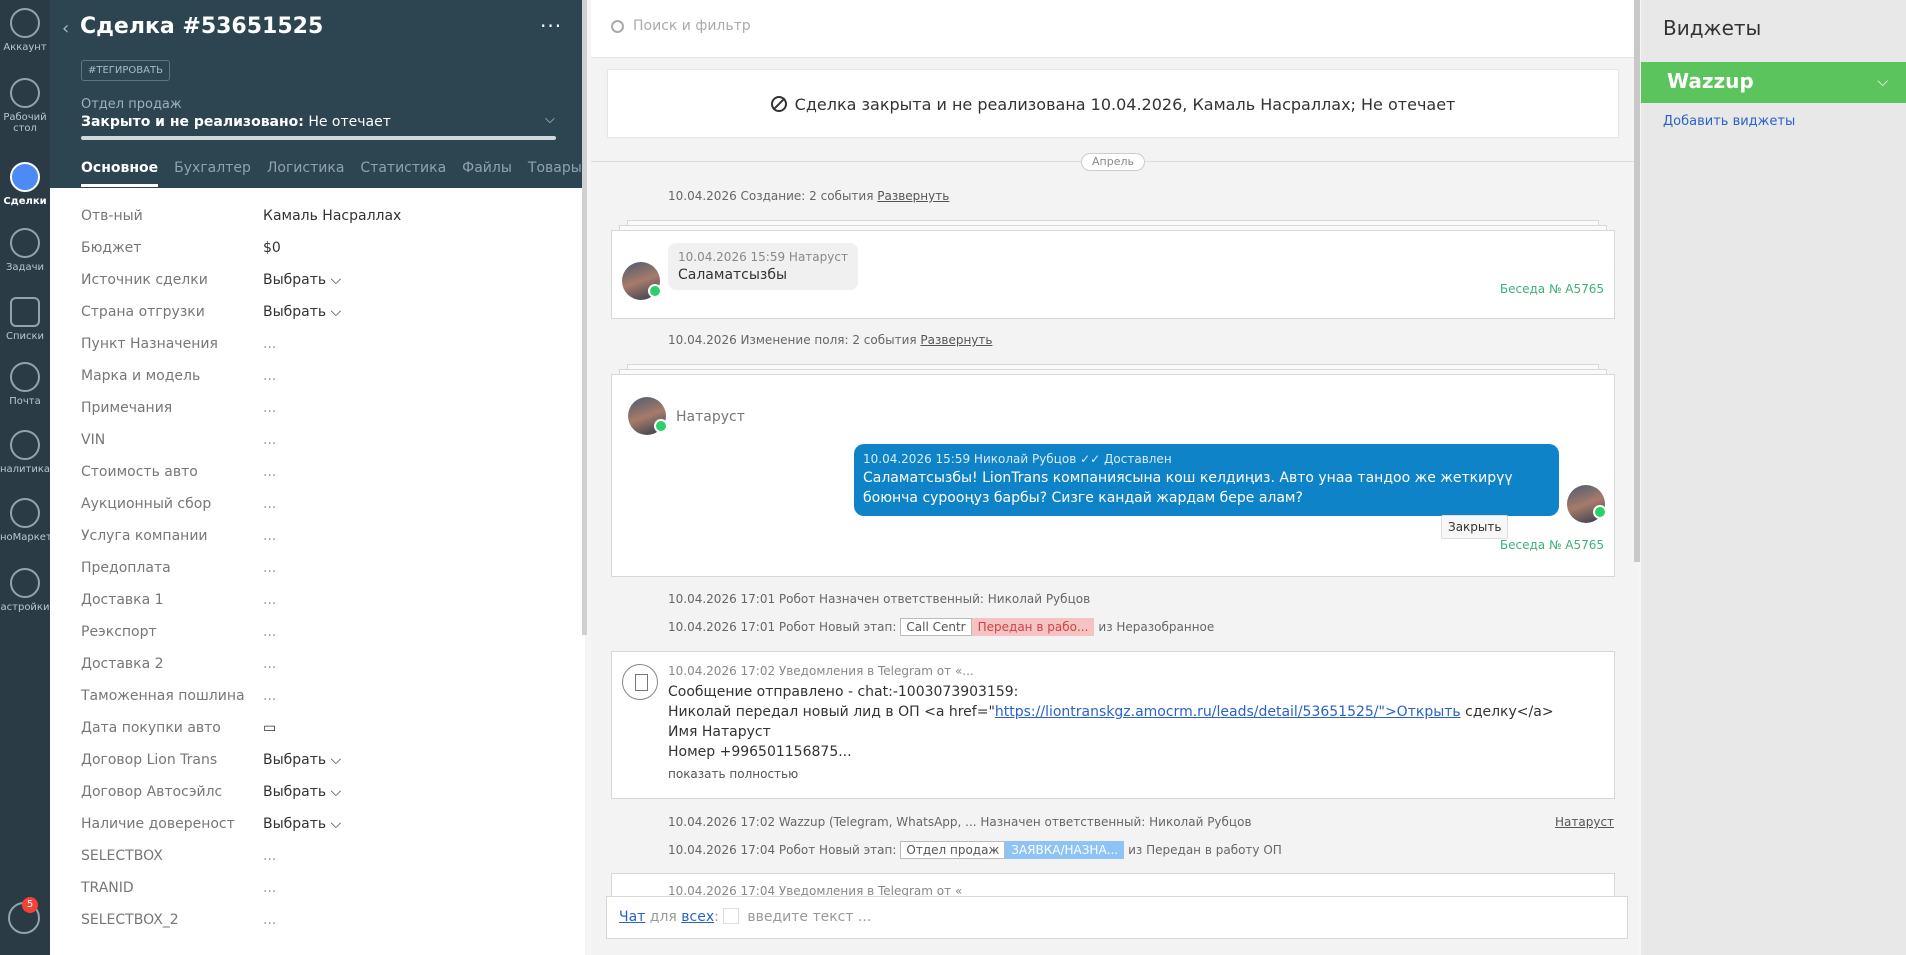 The image size is (1906, 955). What do you see at coordinates (632, 917) in the screenshot?
I see `channel-chat-link: Чат` at bounding box center [632, 917].